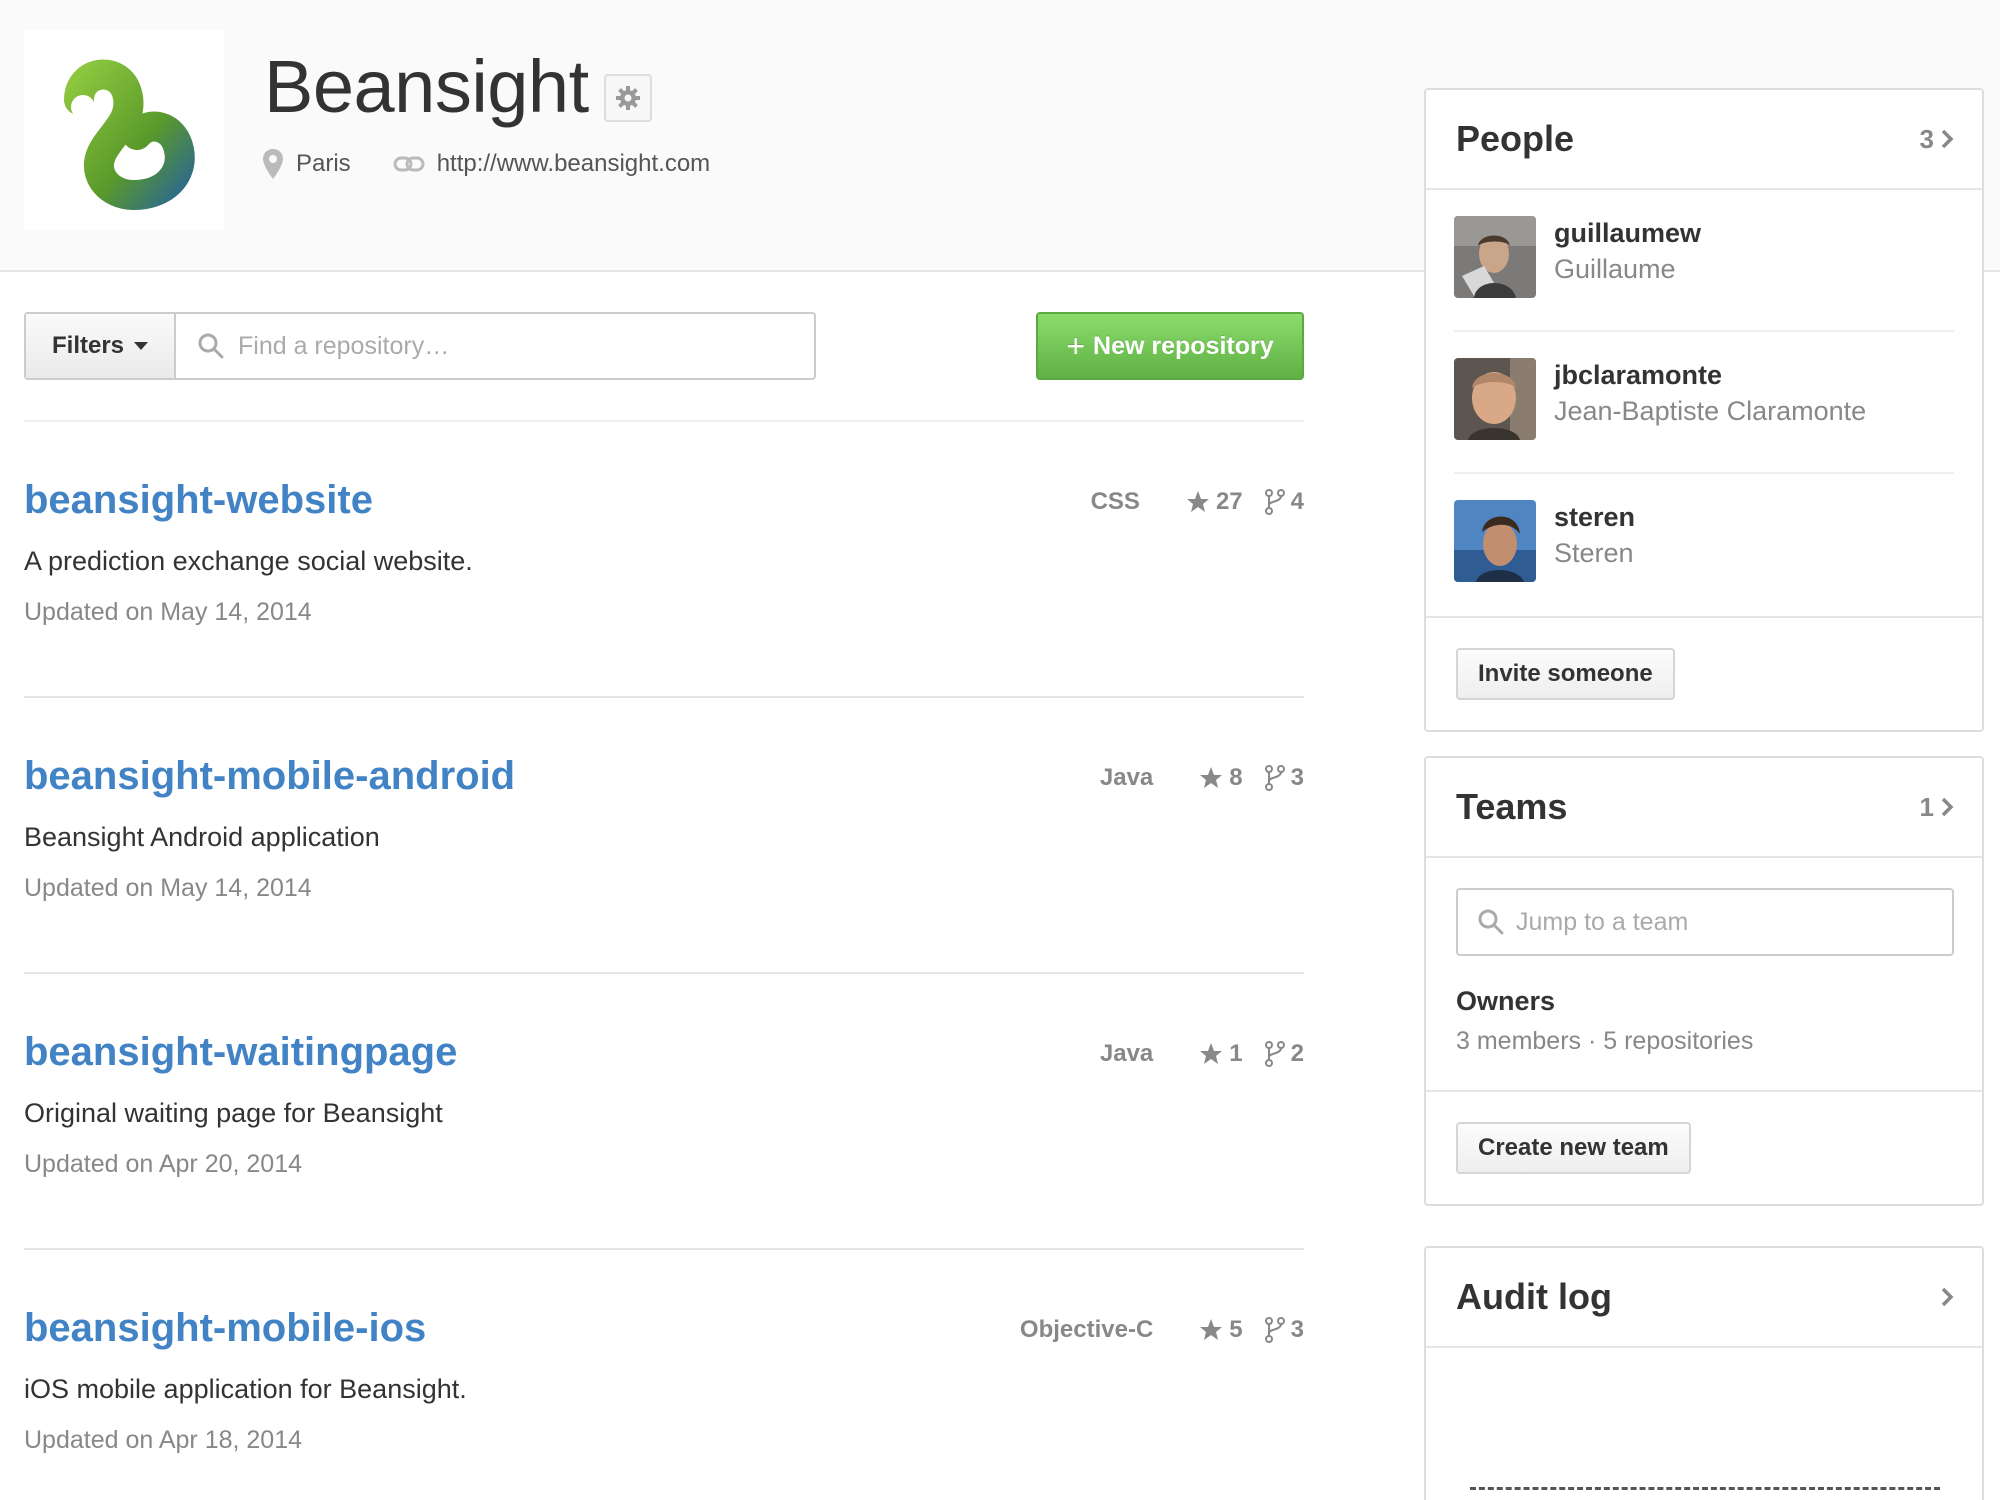  What do you see at coordinates (1297, 501) in the screenshot?
I see `repo-fork-count: 4` at bounding box center [1297, 501].